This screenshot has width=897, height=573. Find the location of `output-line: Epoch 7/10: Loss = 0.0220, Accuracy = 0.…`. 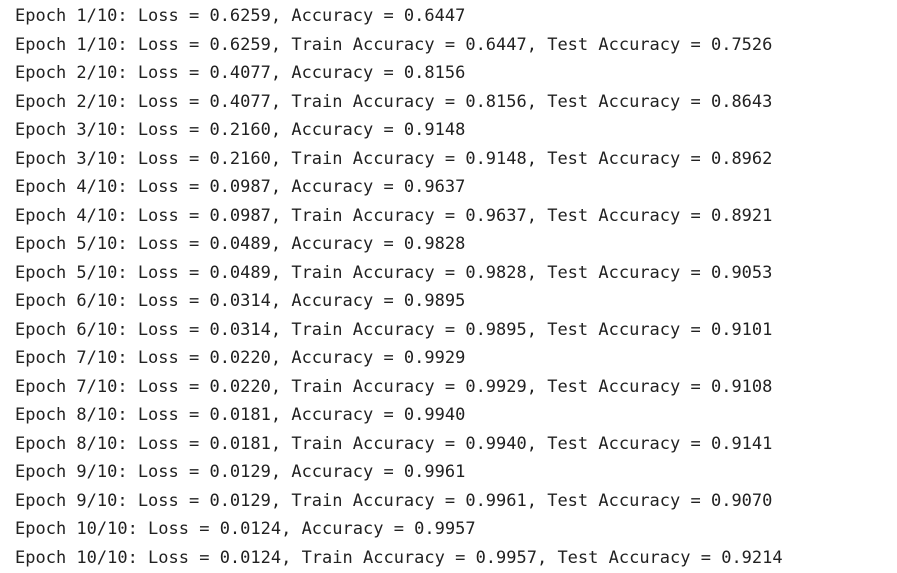

output-line: Epoch 7/10: Loss = 0.0220, Accuracy = 0.… is located at coordinates (240, 358).